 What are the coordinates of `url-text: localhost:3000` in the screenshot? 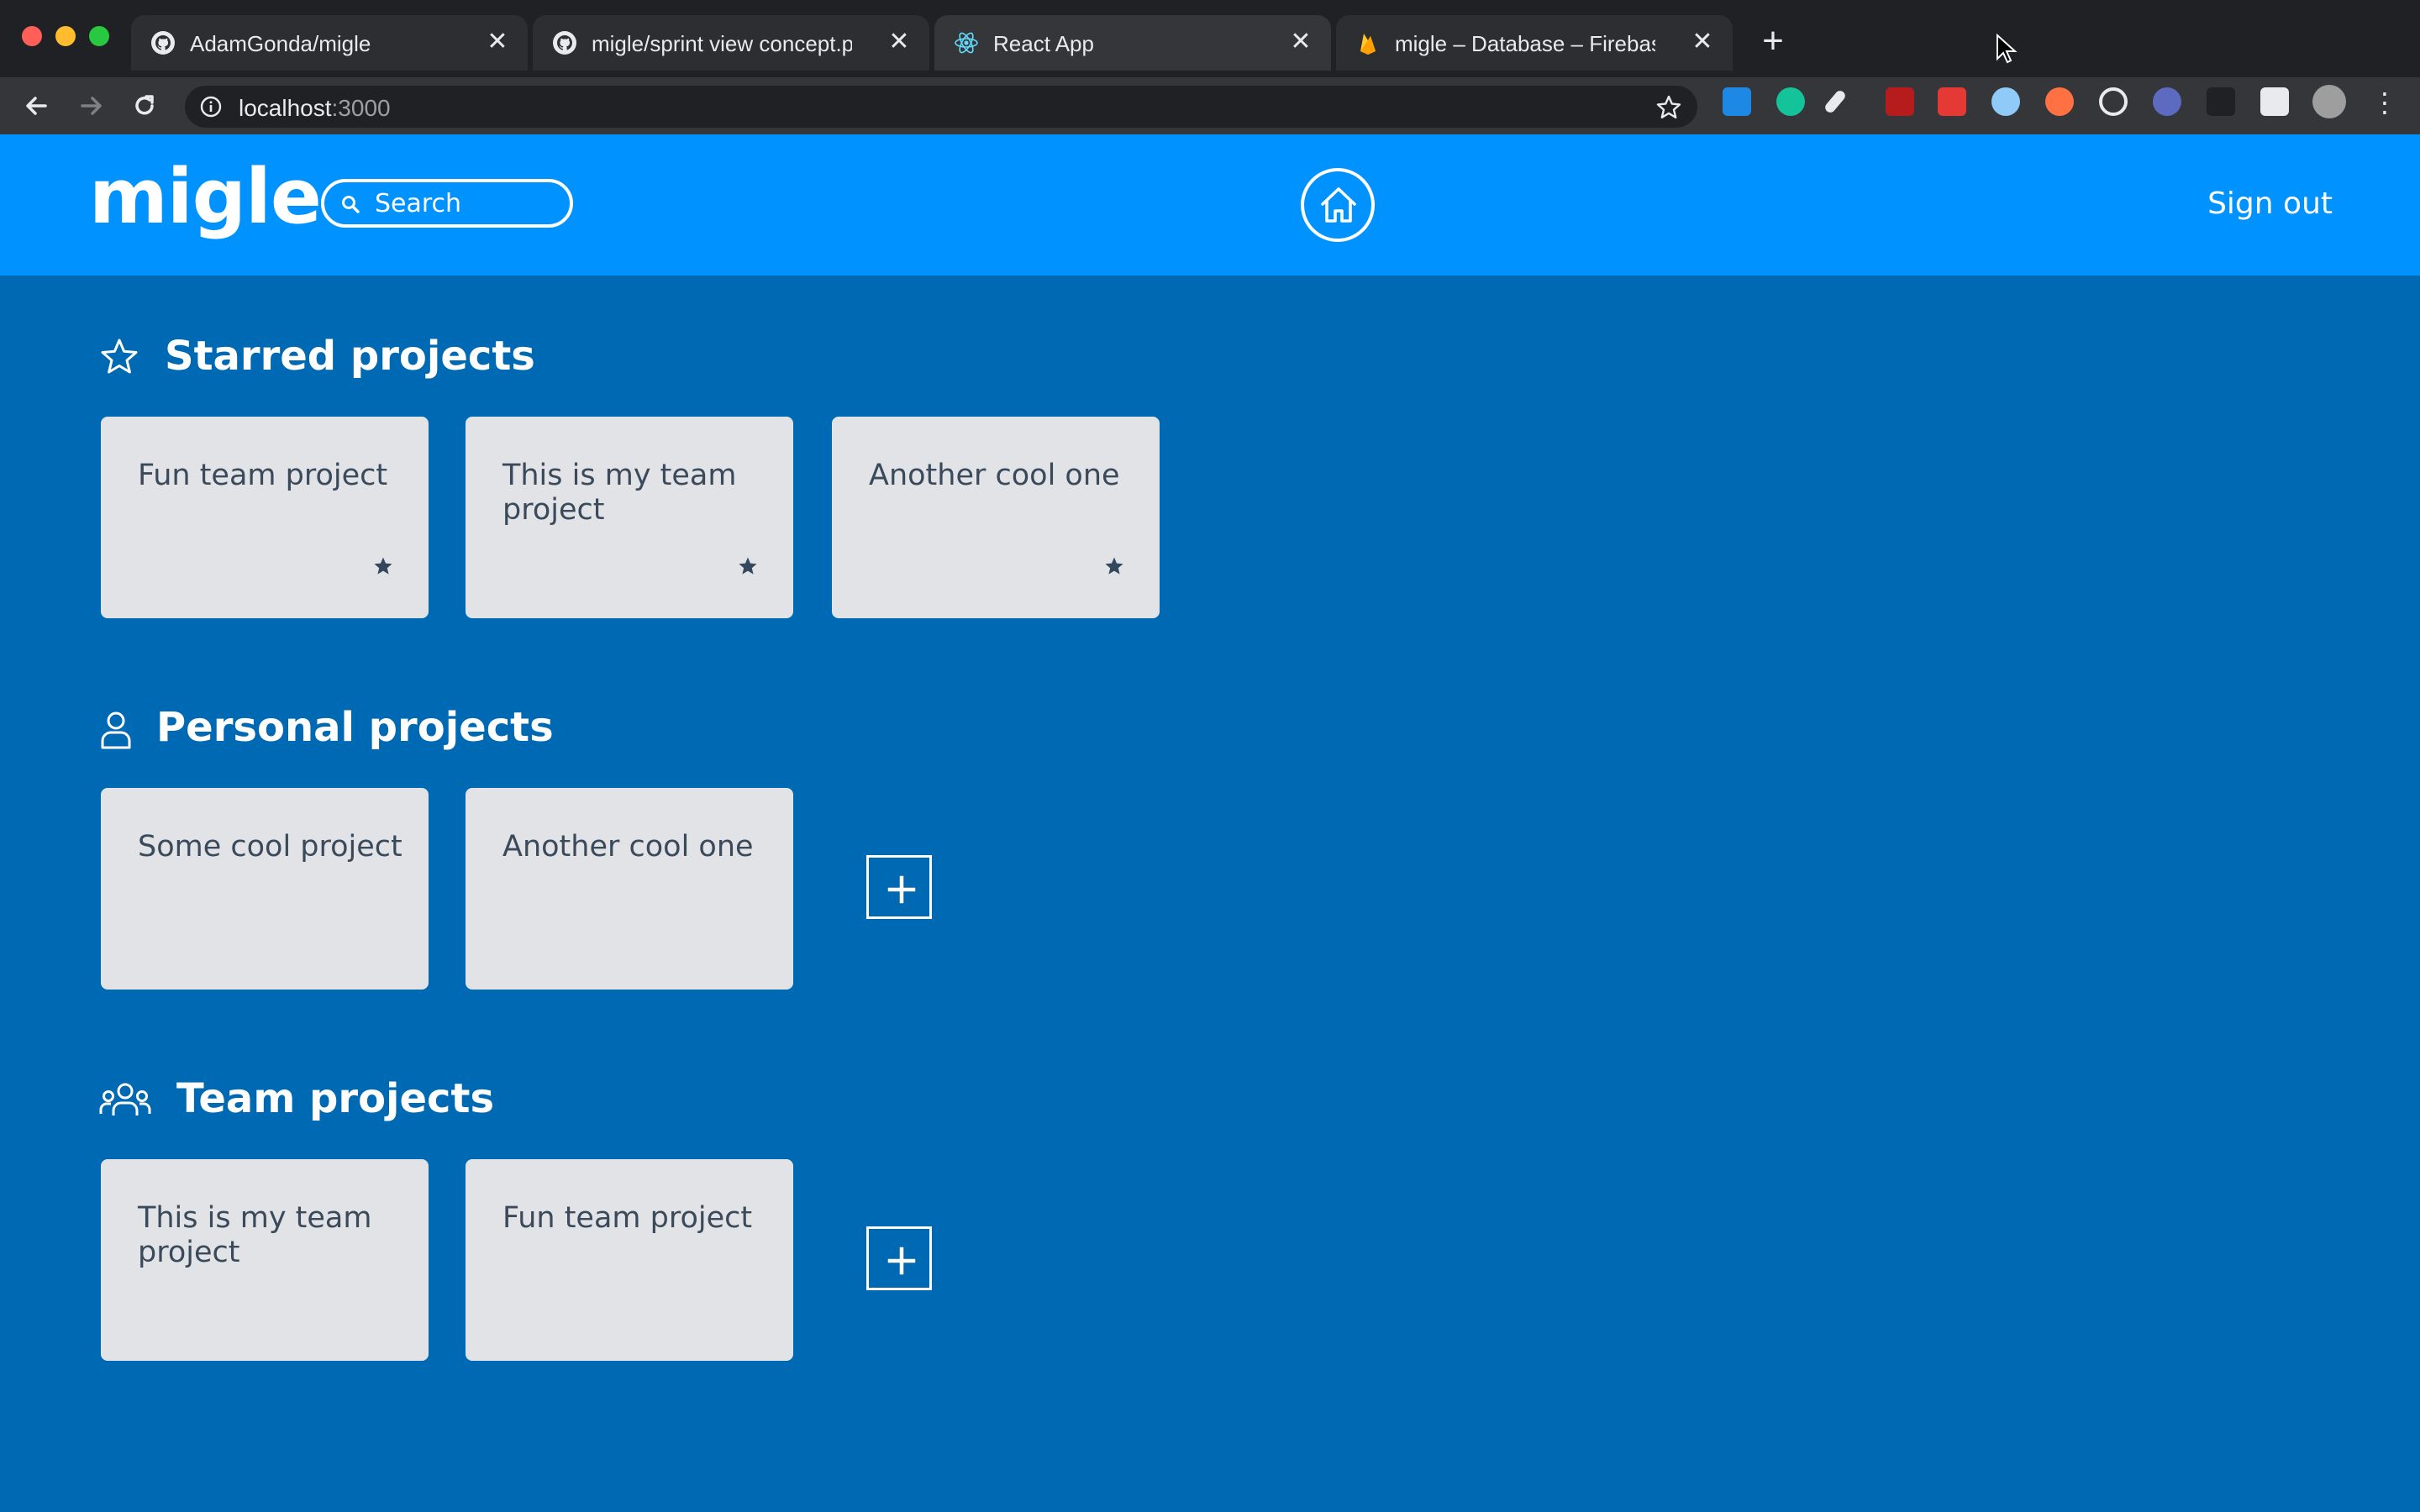 It's located at (315, 108).